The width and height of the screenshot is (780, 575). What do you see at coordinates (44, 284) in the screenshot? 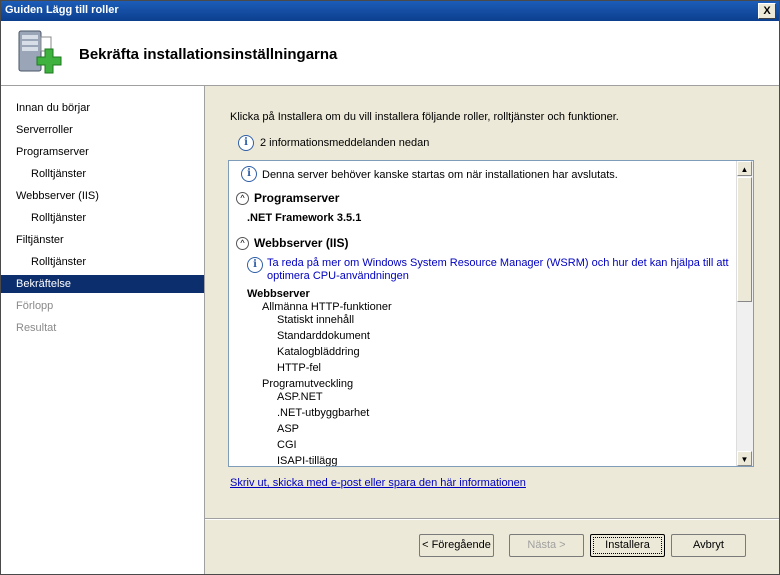
I see `step-label: Bekräftelse` at bounding box center [44, 284].